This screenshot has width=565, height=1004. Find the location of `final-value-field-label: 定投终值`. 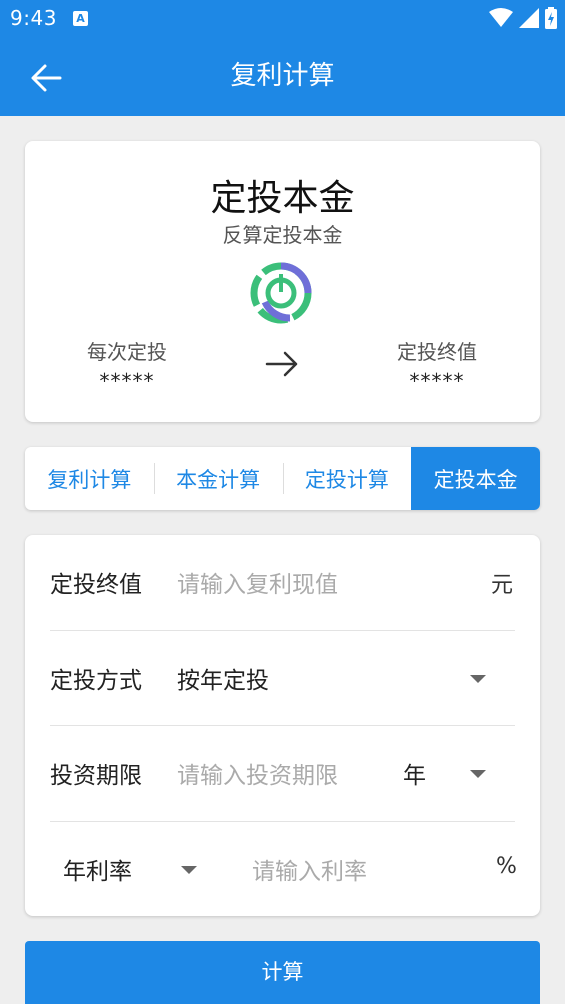

final-value-field-label: 定投终值 is located at coordinates (96, 585).